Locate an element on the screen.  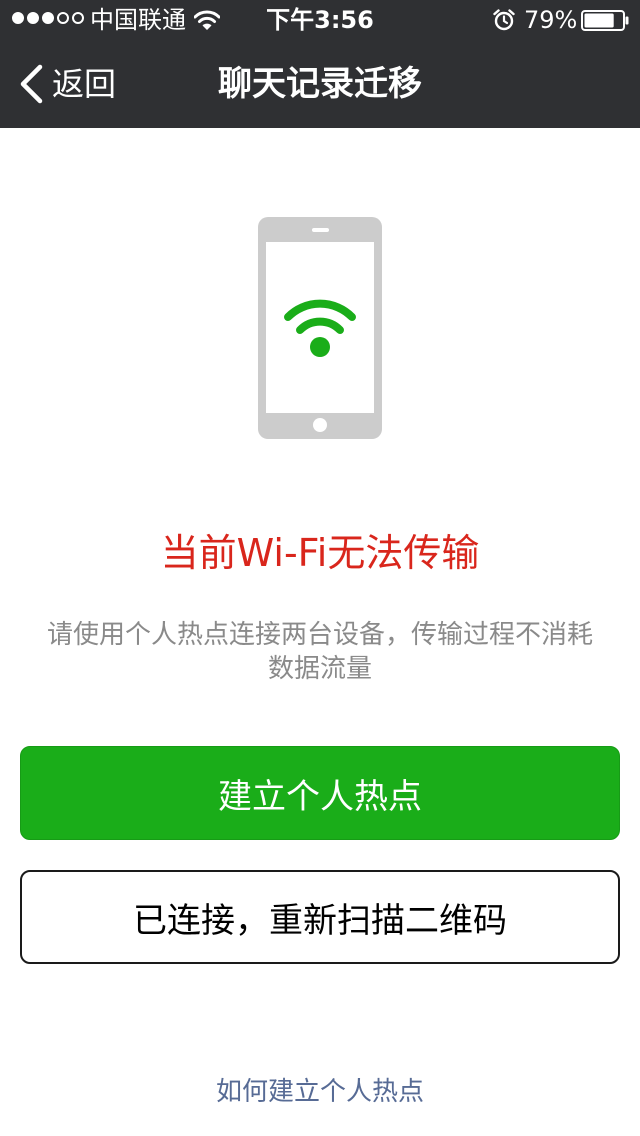
wifi-warning-title: 当前Wi-Fi无法传输 is located at coordinates (320, 553).